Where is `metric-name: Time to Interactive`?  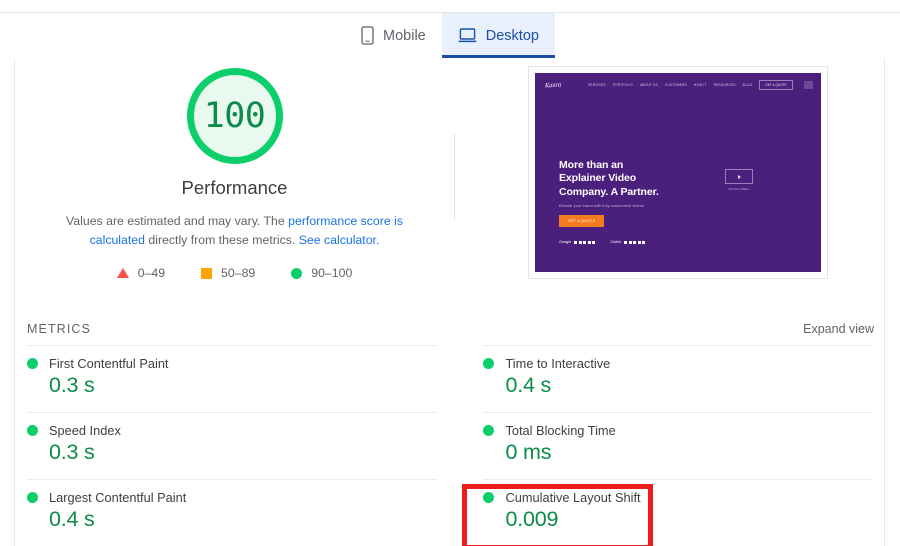
metric-name: Time to Interactive is located at coordinates (558, 363).